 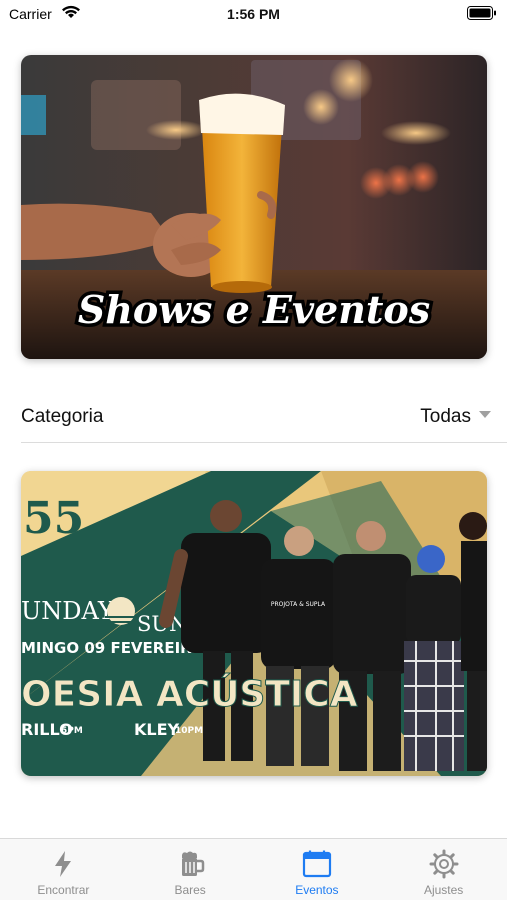 I want to click on tab-bares: Bares, so click(x=190, y=869).